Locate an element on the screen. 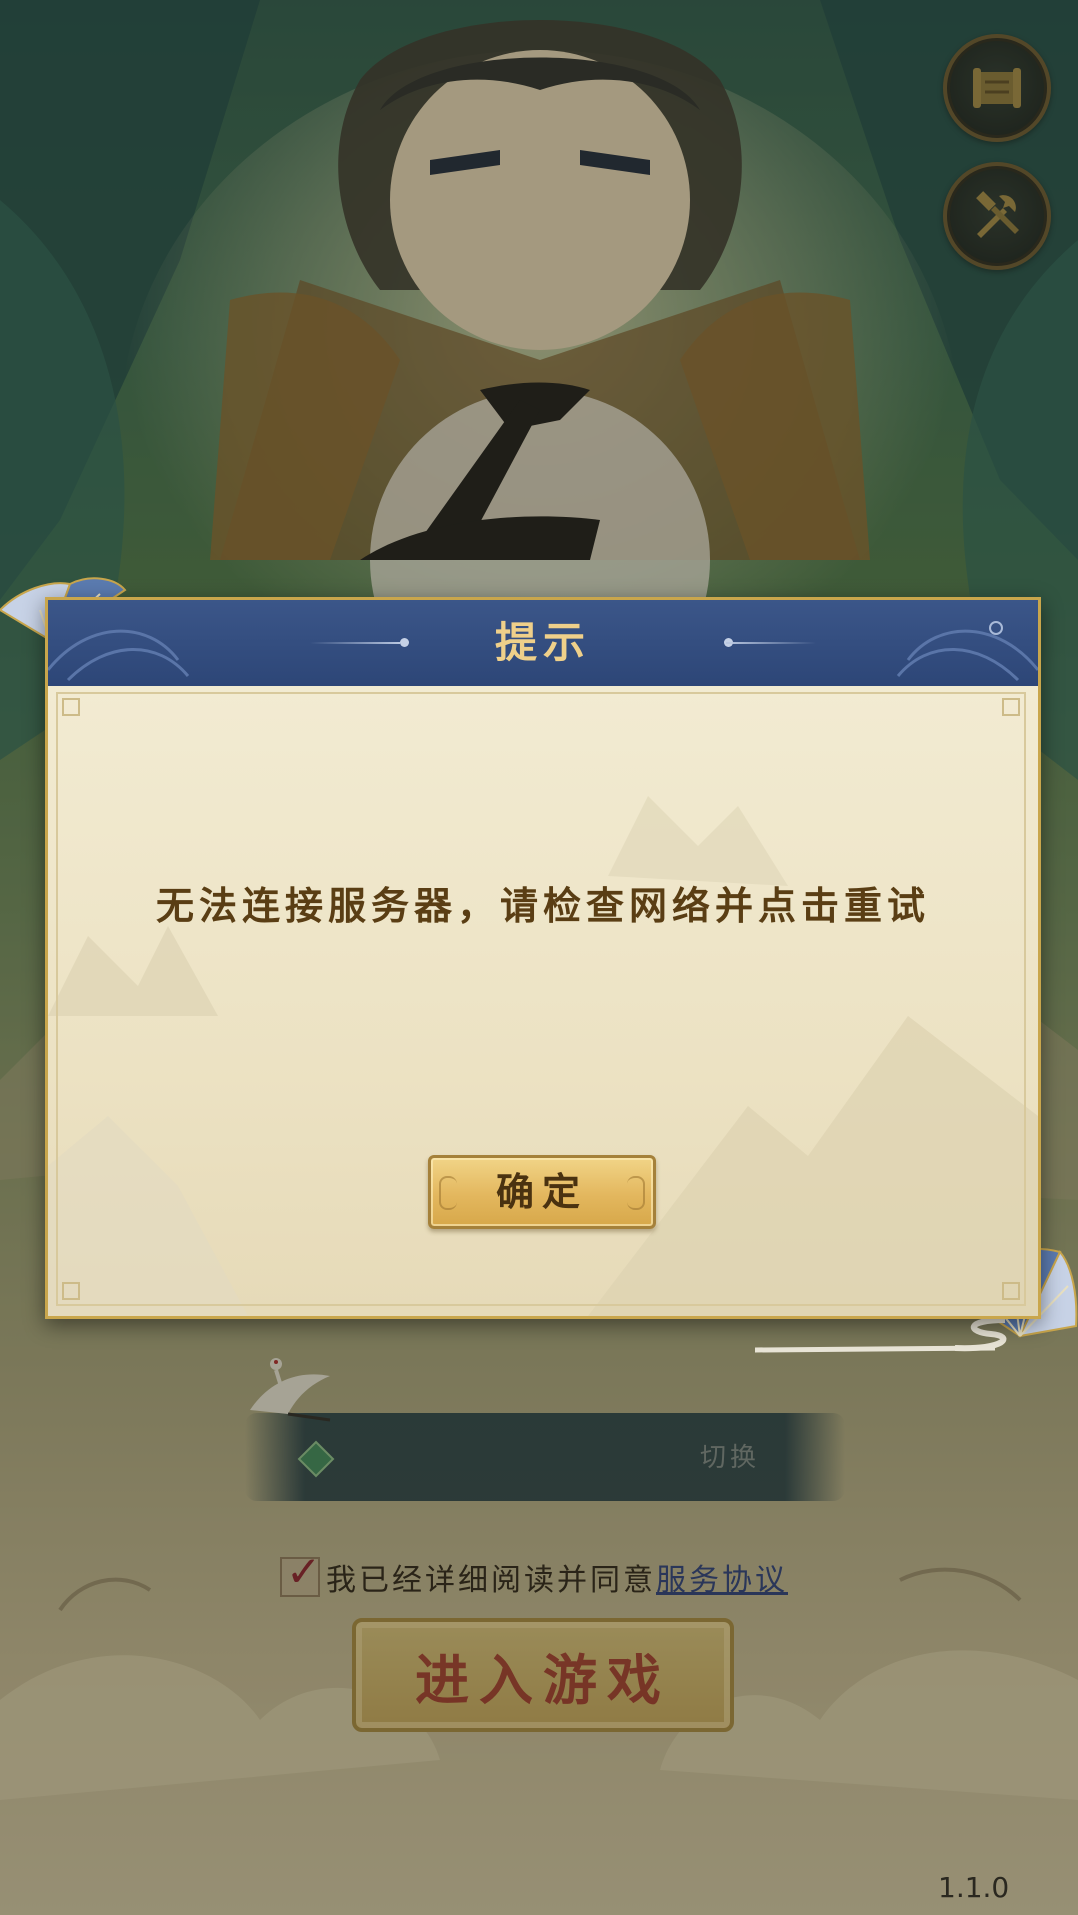 The image size is (1078, 1915). button-ornament-right is located at coordinates (636, 1193).